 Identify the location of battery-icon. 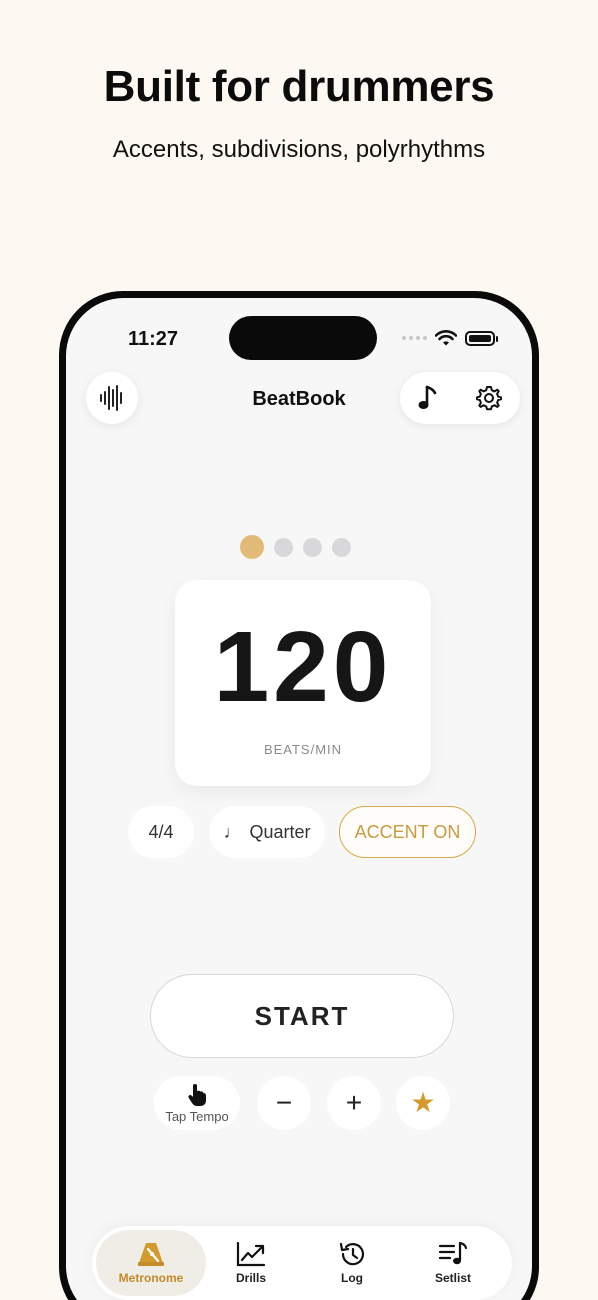
(481, 338).